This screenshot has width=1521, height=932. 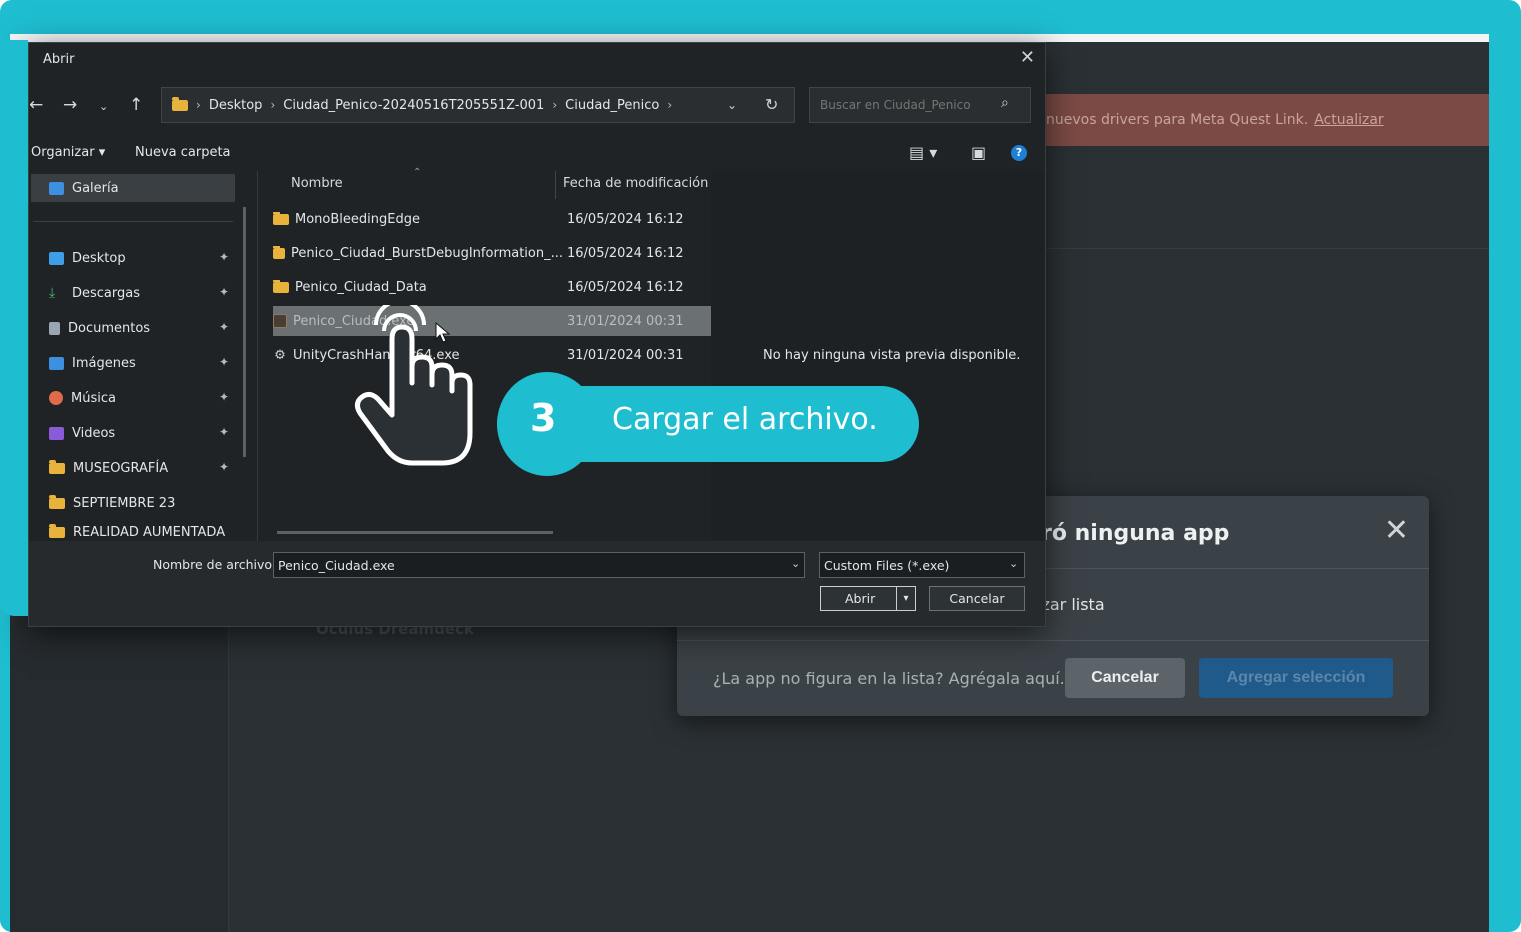 I want to click on open-label: Abrir, so click(x=860, y=598).